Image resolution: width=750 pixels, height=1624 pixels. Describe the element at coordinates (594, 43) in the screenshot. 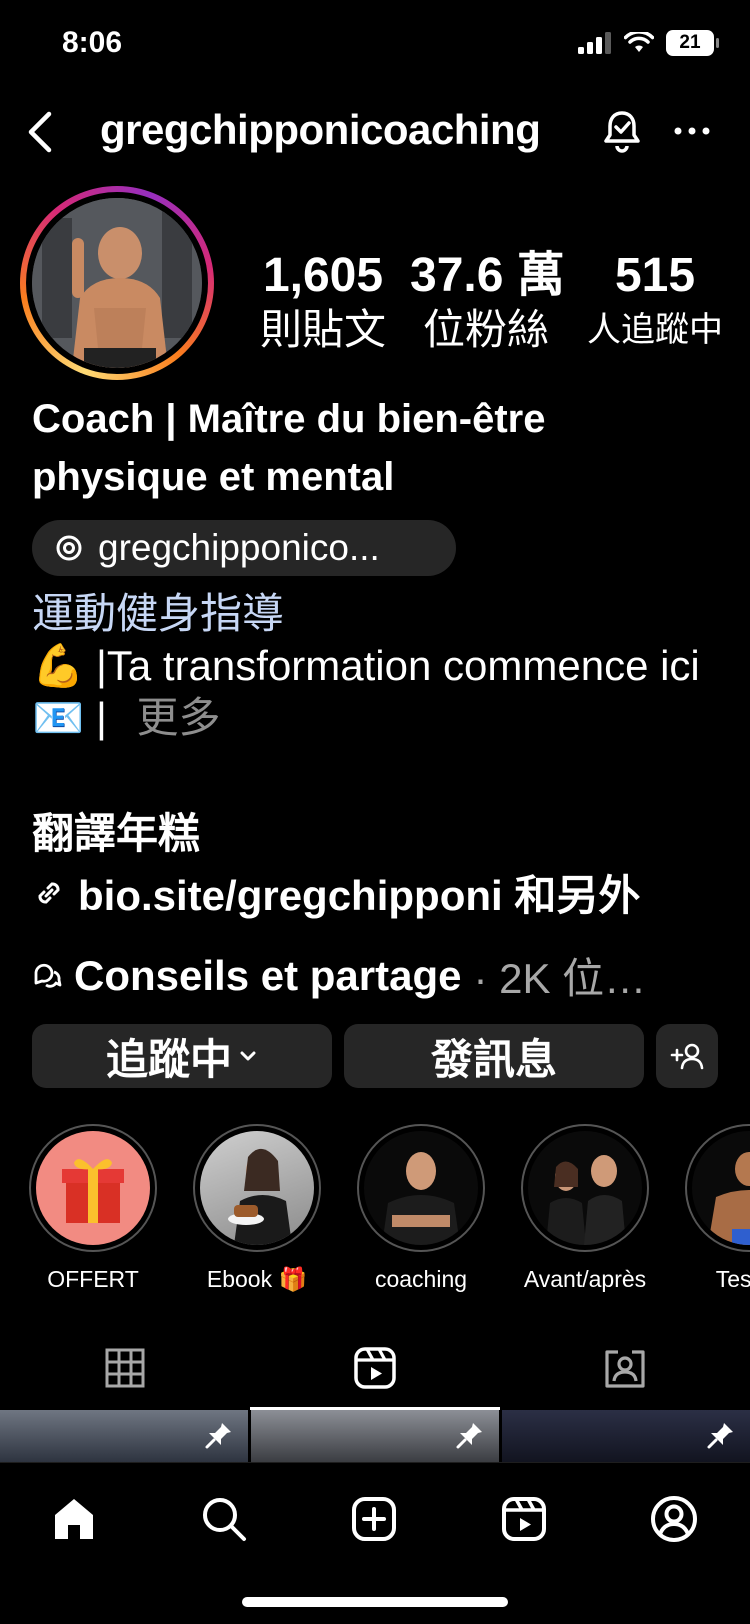

I see `signal-icon` at that location.